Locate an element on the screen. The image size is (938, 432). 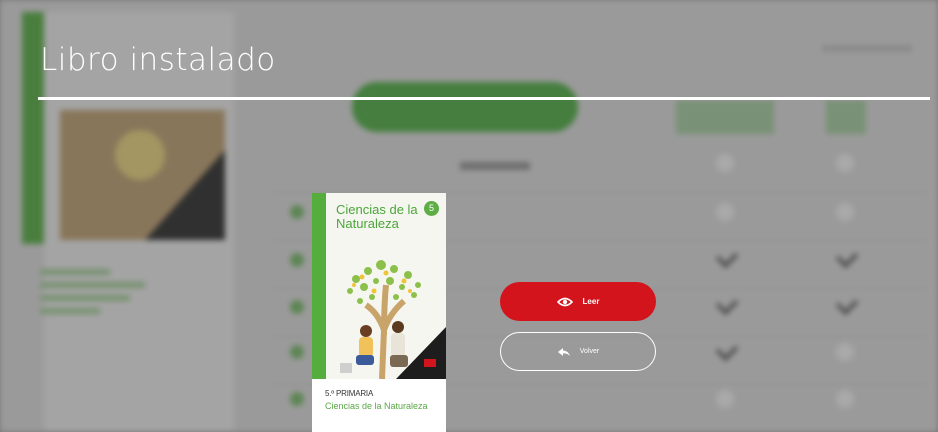
book-cover-title: Ciencias de la Naturaleza is located at coordinates (377, 216).